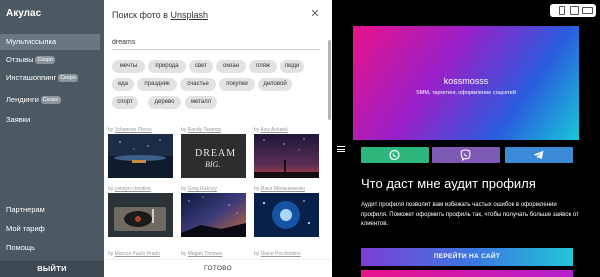 Image resolution: width=600 pixels, height=277 pixels. What do you see at coordinates (20, 59) in the screenshot?
I see `sidebar-item-label: Отзывы` at bounding box center [20, 59].